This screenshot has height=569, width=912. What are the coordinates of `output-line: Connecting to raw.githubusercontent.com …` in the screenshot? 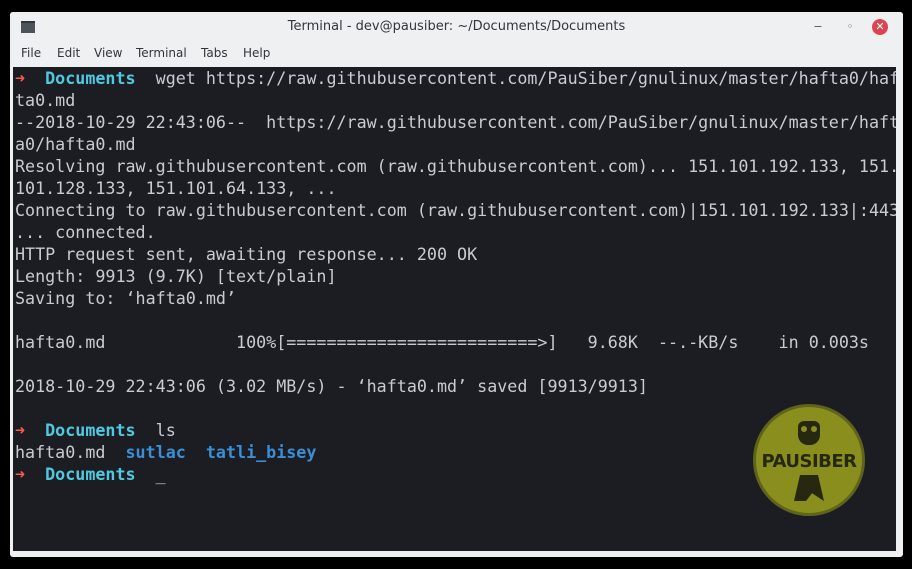 It's located at (455, 210).